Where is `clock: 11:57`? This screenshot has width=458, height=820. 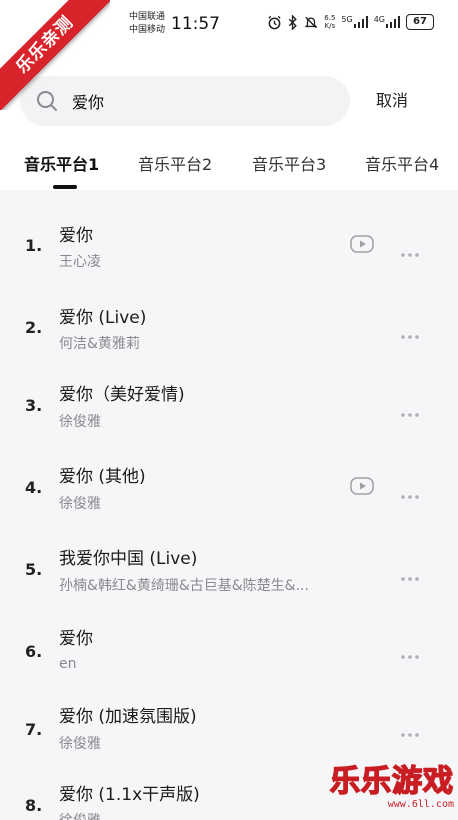 clock: 11:57 is located at coordinates (195, 24).